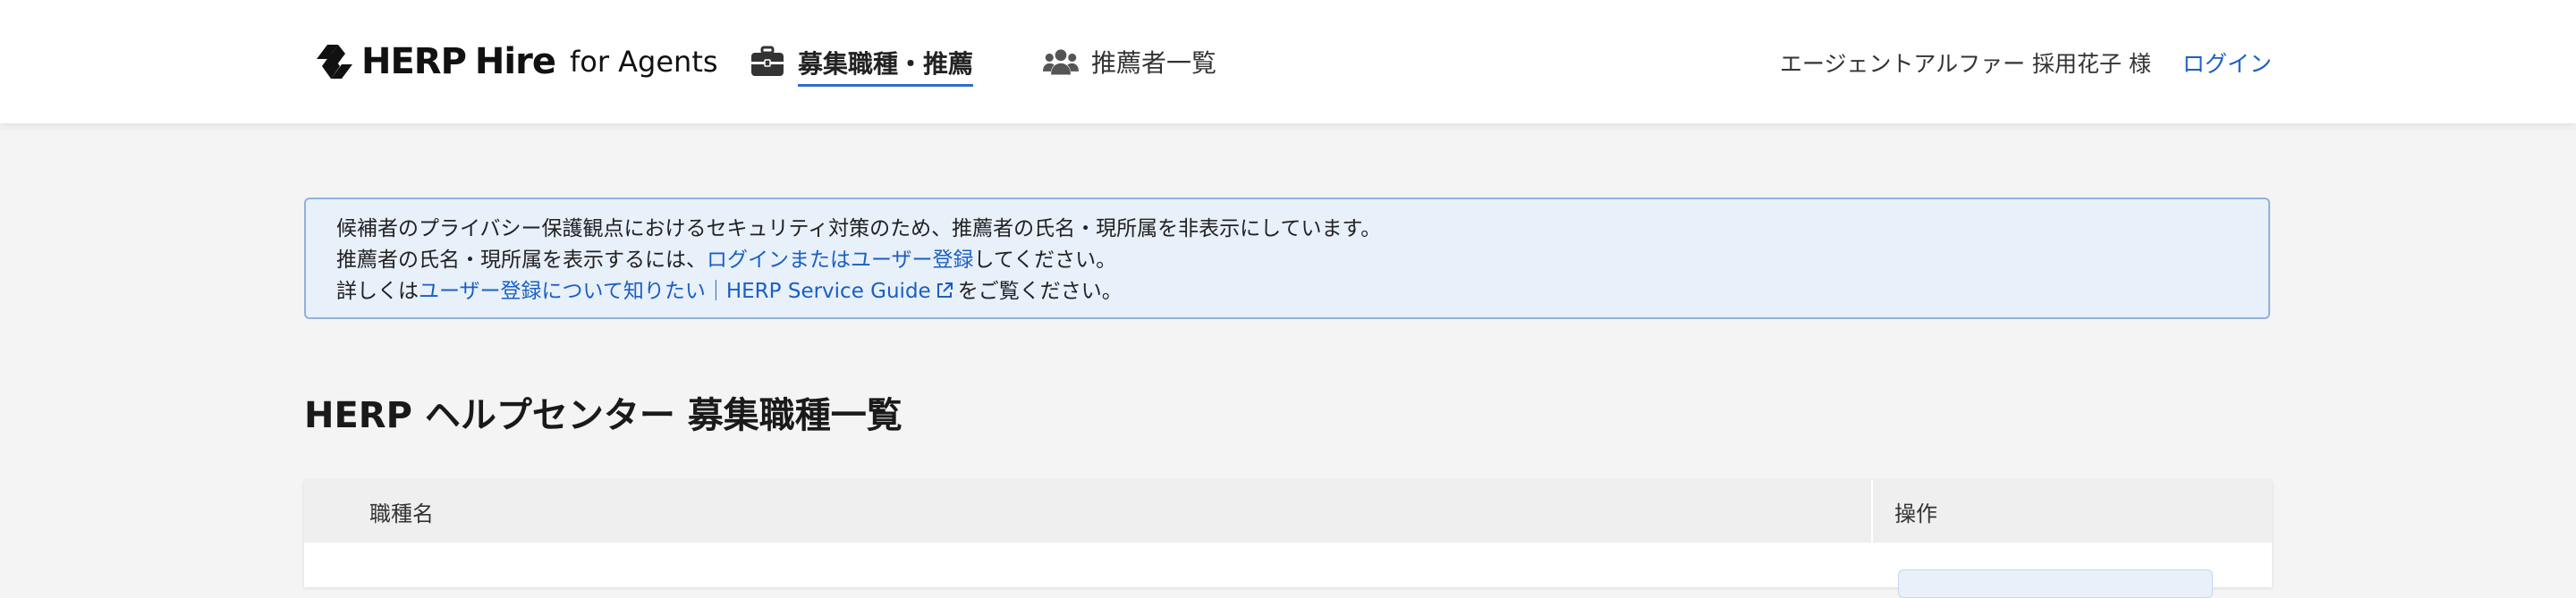  Describe the element at coordinates (1915, 513) in the screenshot. I see `column-header-actions: 操作` at that location.